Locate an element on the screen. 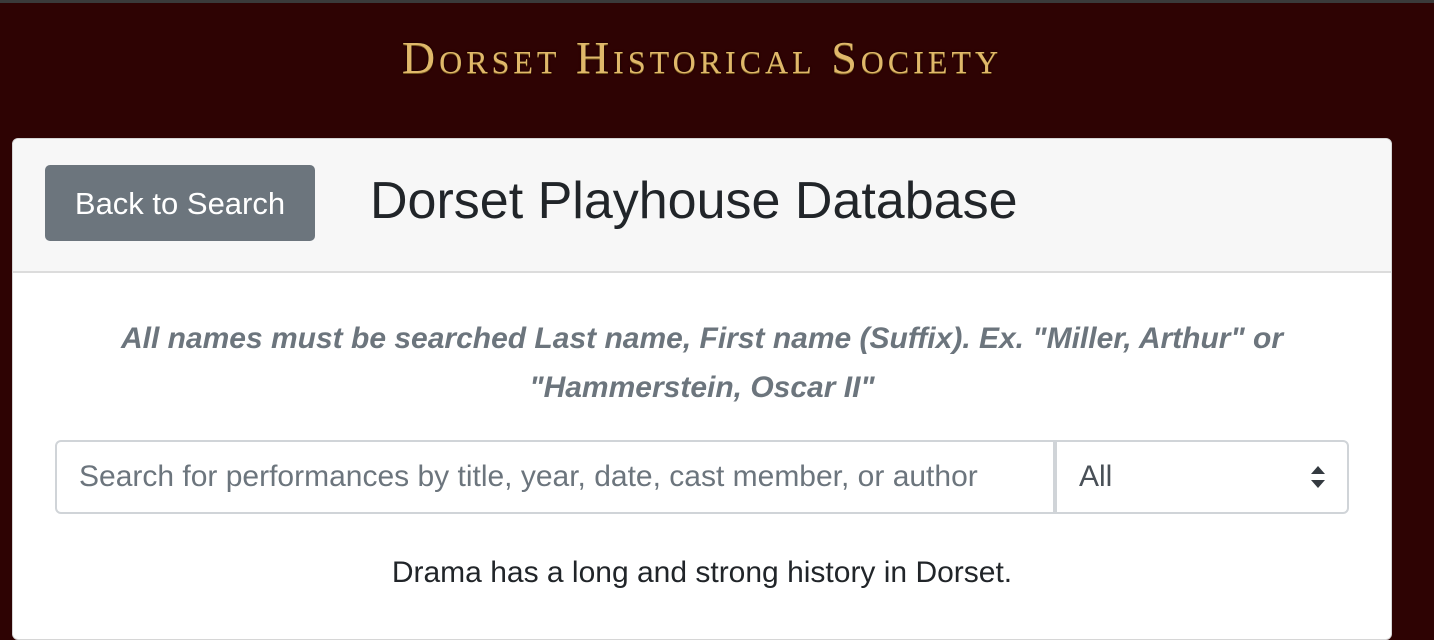 Image resolution: width=1434 pixels, height=640 pixels. filter-select: All is located at coordinates (1202, 477).